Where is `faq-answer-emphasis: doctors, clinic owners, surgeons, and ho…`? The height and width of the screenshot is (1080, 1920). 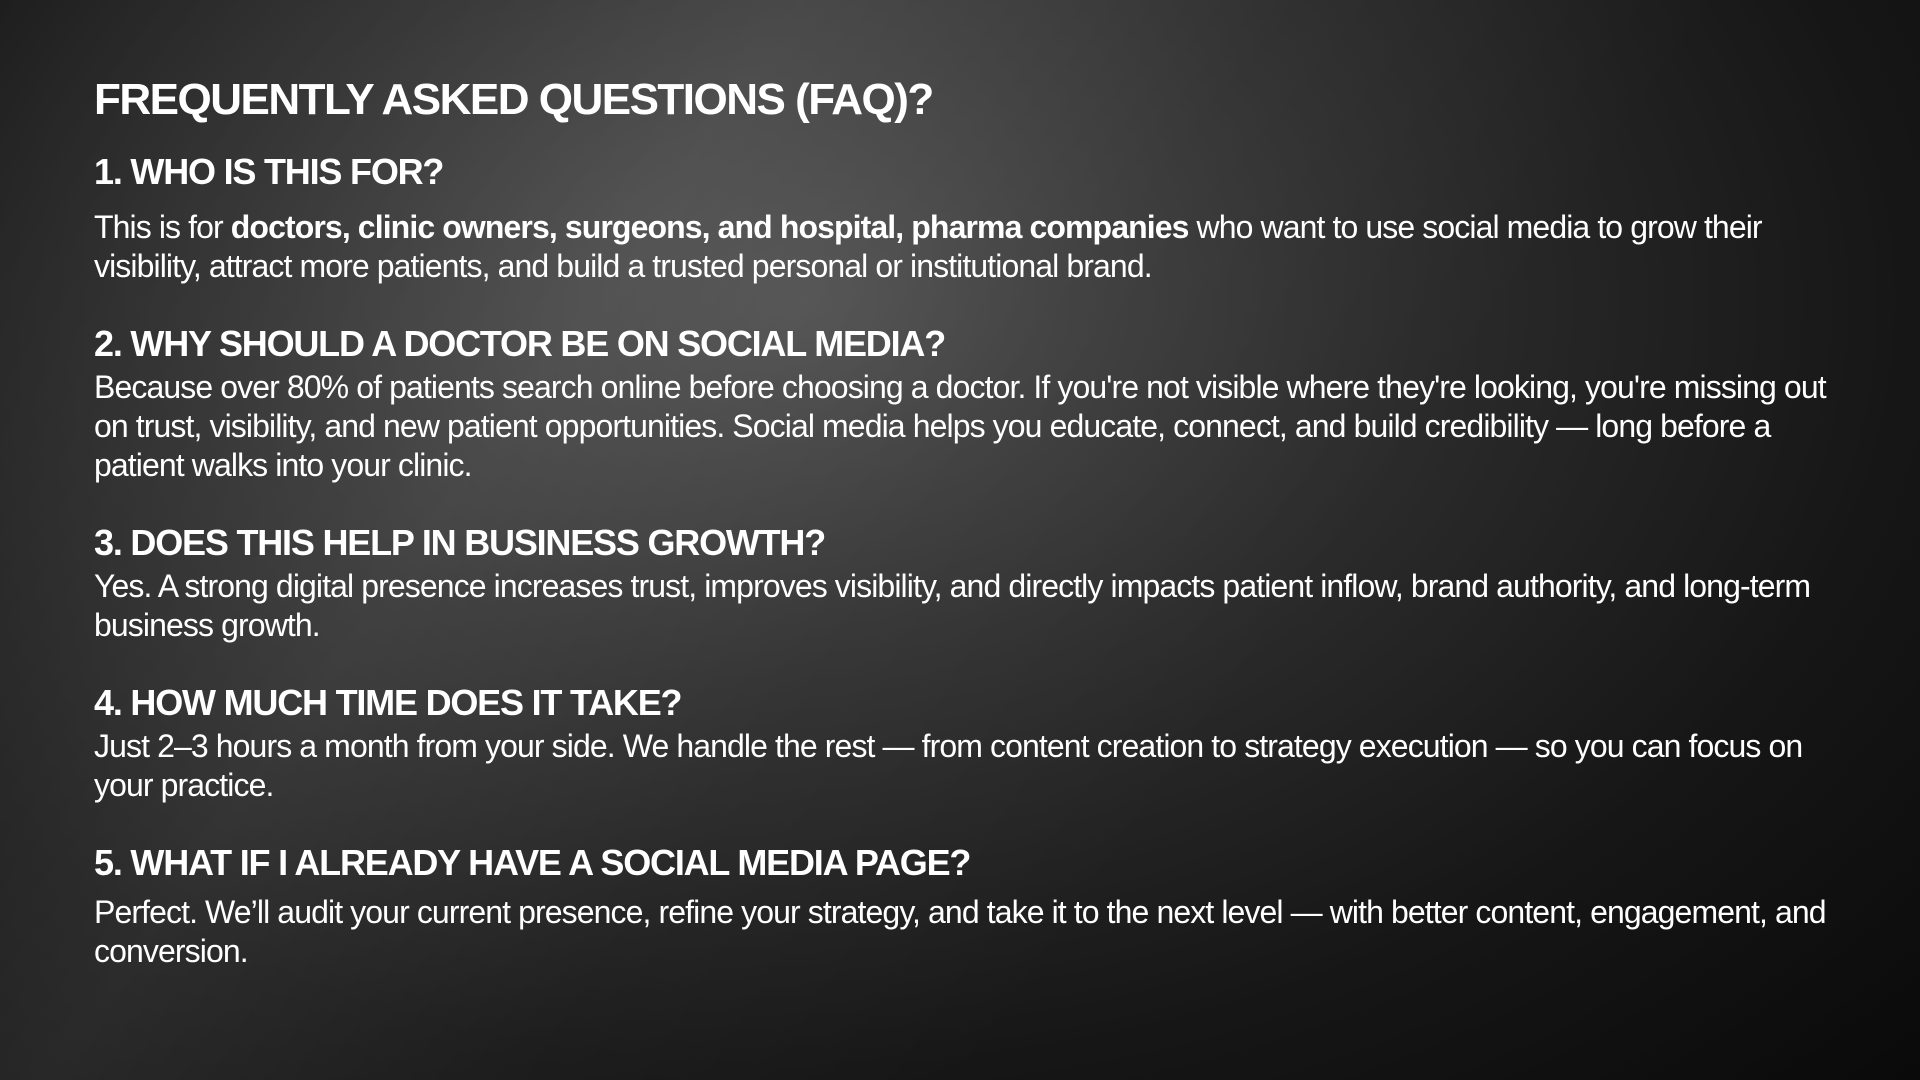
faq-answer-emphasis: doctors, clinic owners, surgeons, and ho… is located at coordinates (710, 227).